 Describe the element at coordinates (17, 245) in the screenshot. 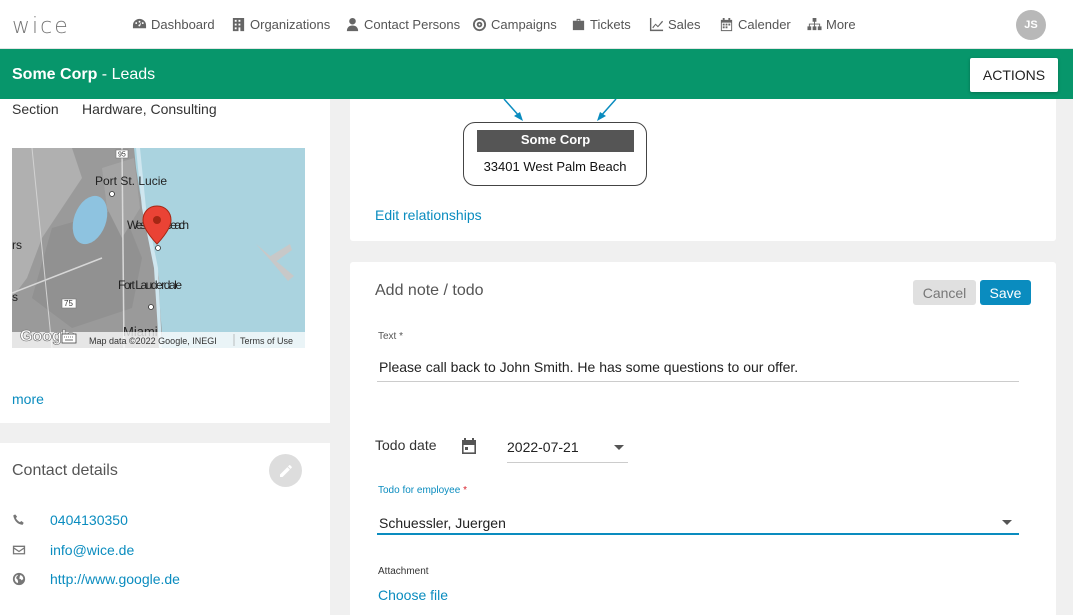

I see `map-label-rs: rs` at that location.